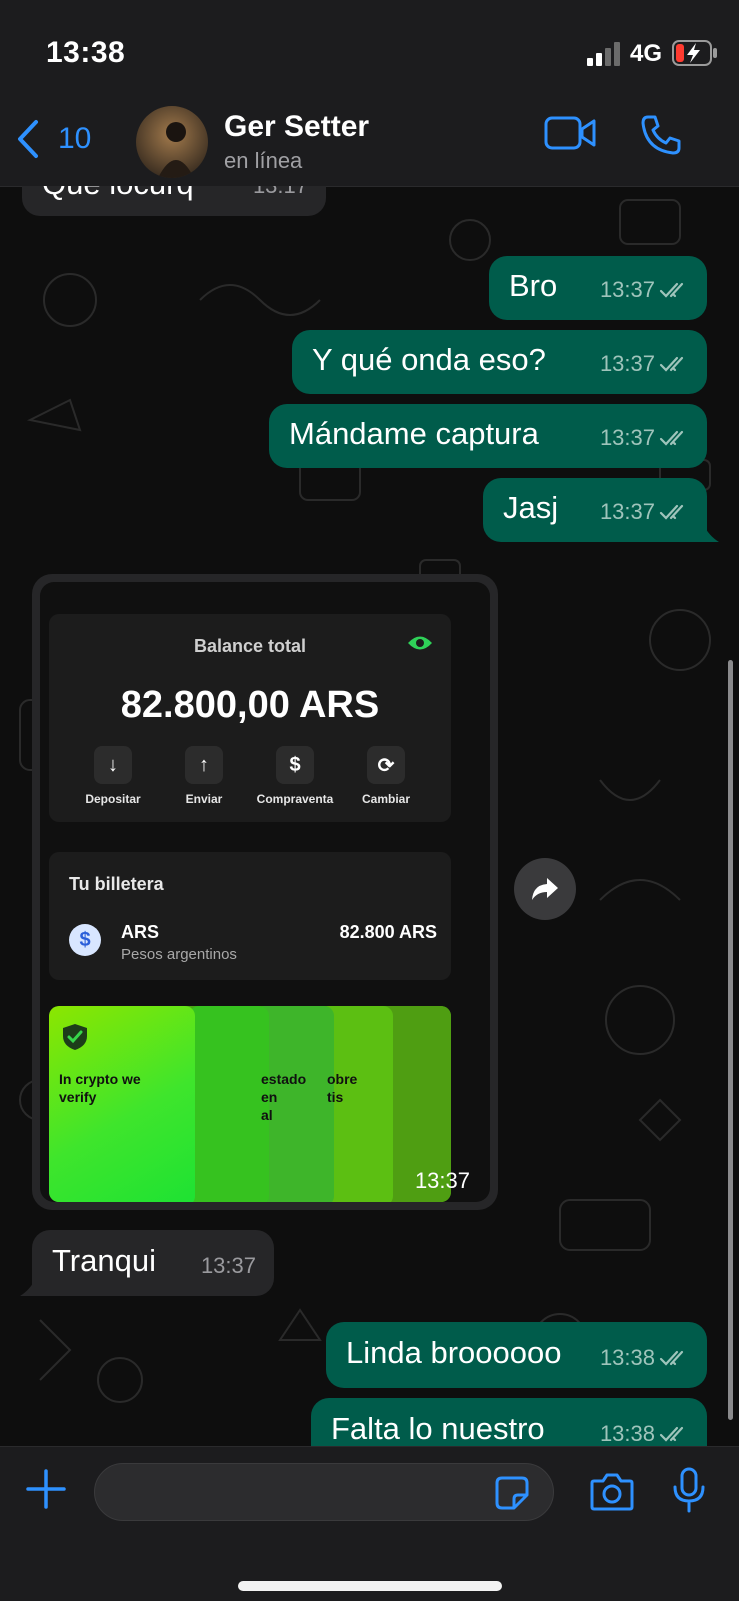 This screenshot has height=1601, width=739. I want to click on message-text: Tranqui, so click(104, 1261).